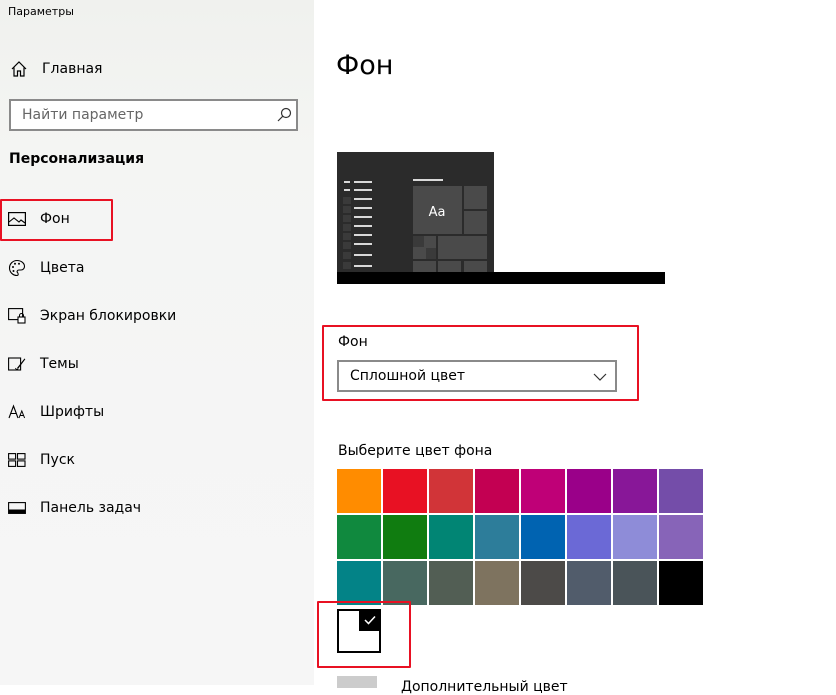 This screenshot has width=836, height=695. What do you see at coordinates (484, 687) in the screenshot?
I see `additional-color-label: Дополнительный цвет` at bounding box center [484, 687].